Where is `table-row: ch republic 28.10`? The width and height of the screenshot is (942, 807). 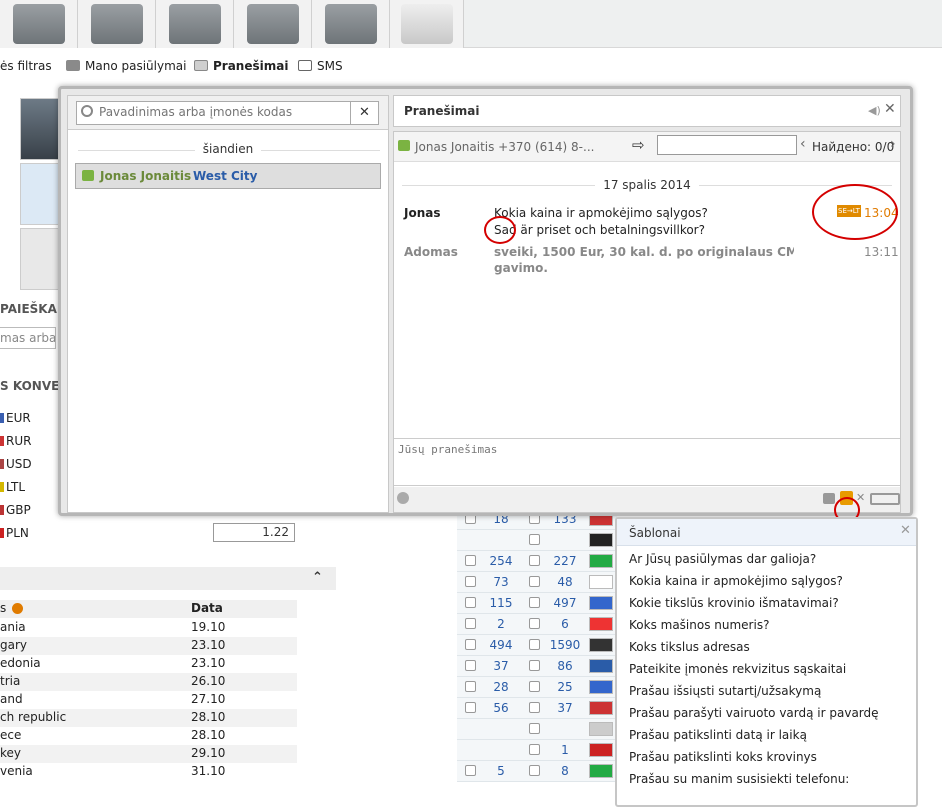
table-row: ch republic 28.10 is located at coordinates (148, 718).